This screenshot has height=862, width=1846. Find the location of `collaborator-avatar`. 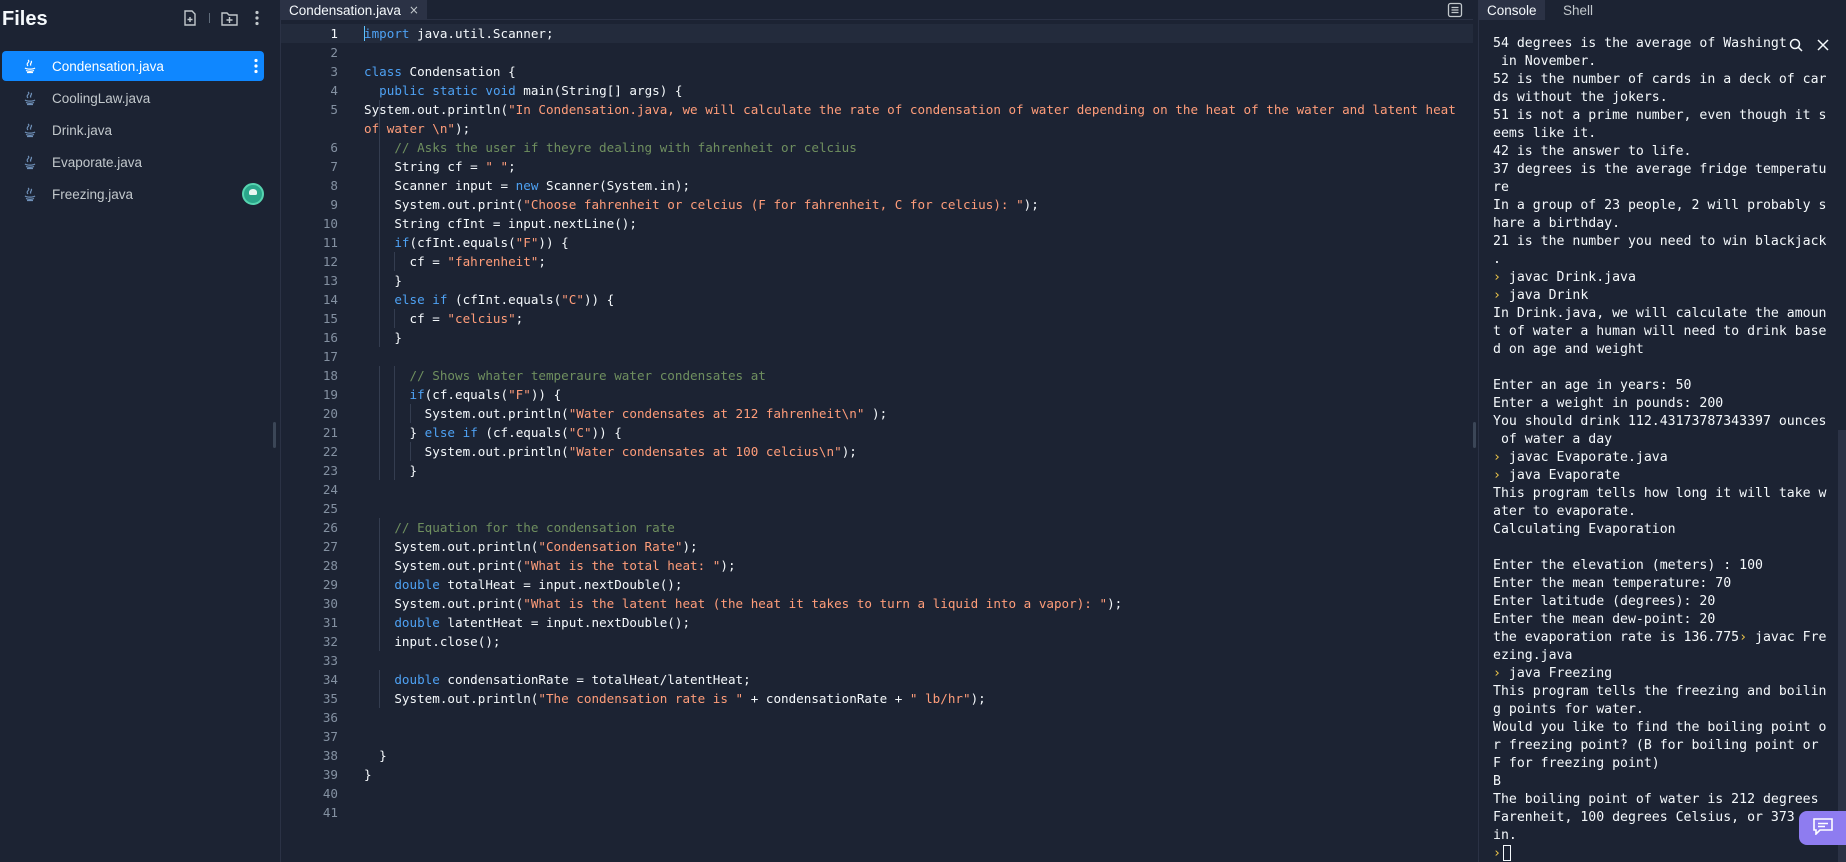

collaborator-avatar is located at coordinates (253, 194).